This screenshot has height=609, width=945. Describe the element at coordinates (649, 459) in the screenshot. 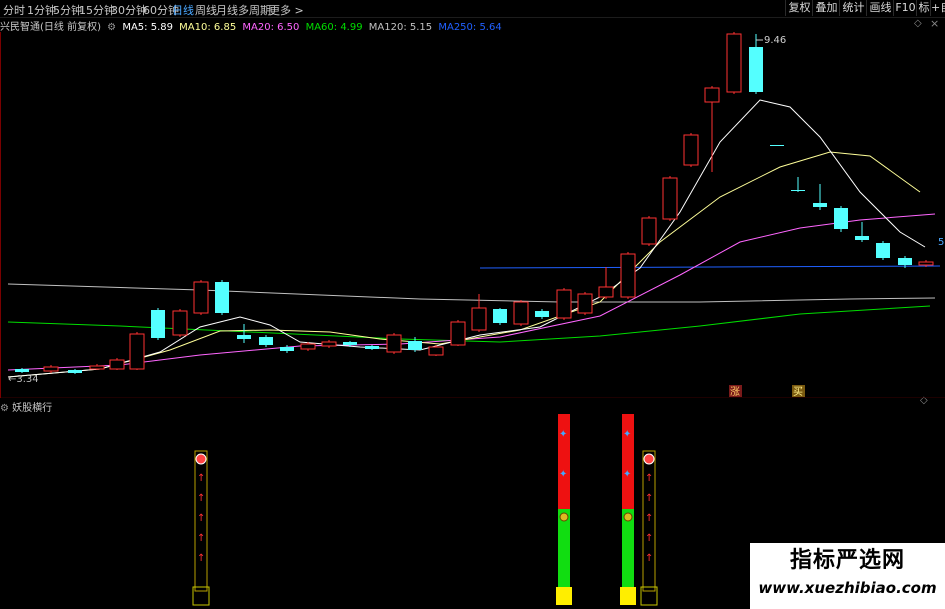

I see `apple-icon` at that location.